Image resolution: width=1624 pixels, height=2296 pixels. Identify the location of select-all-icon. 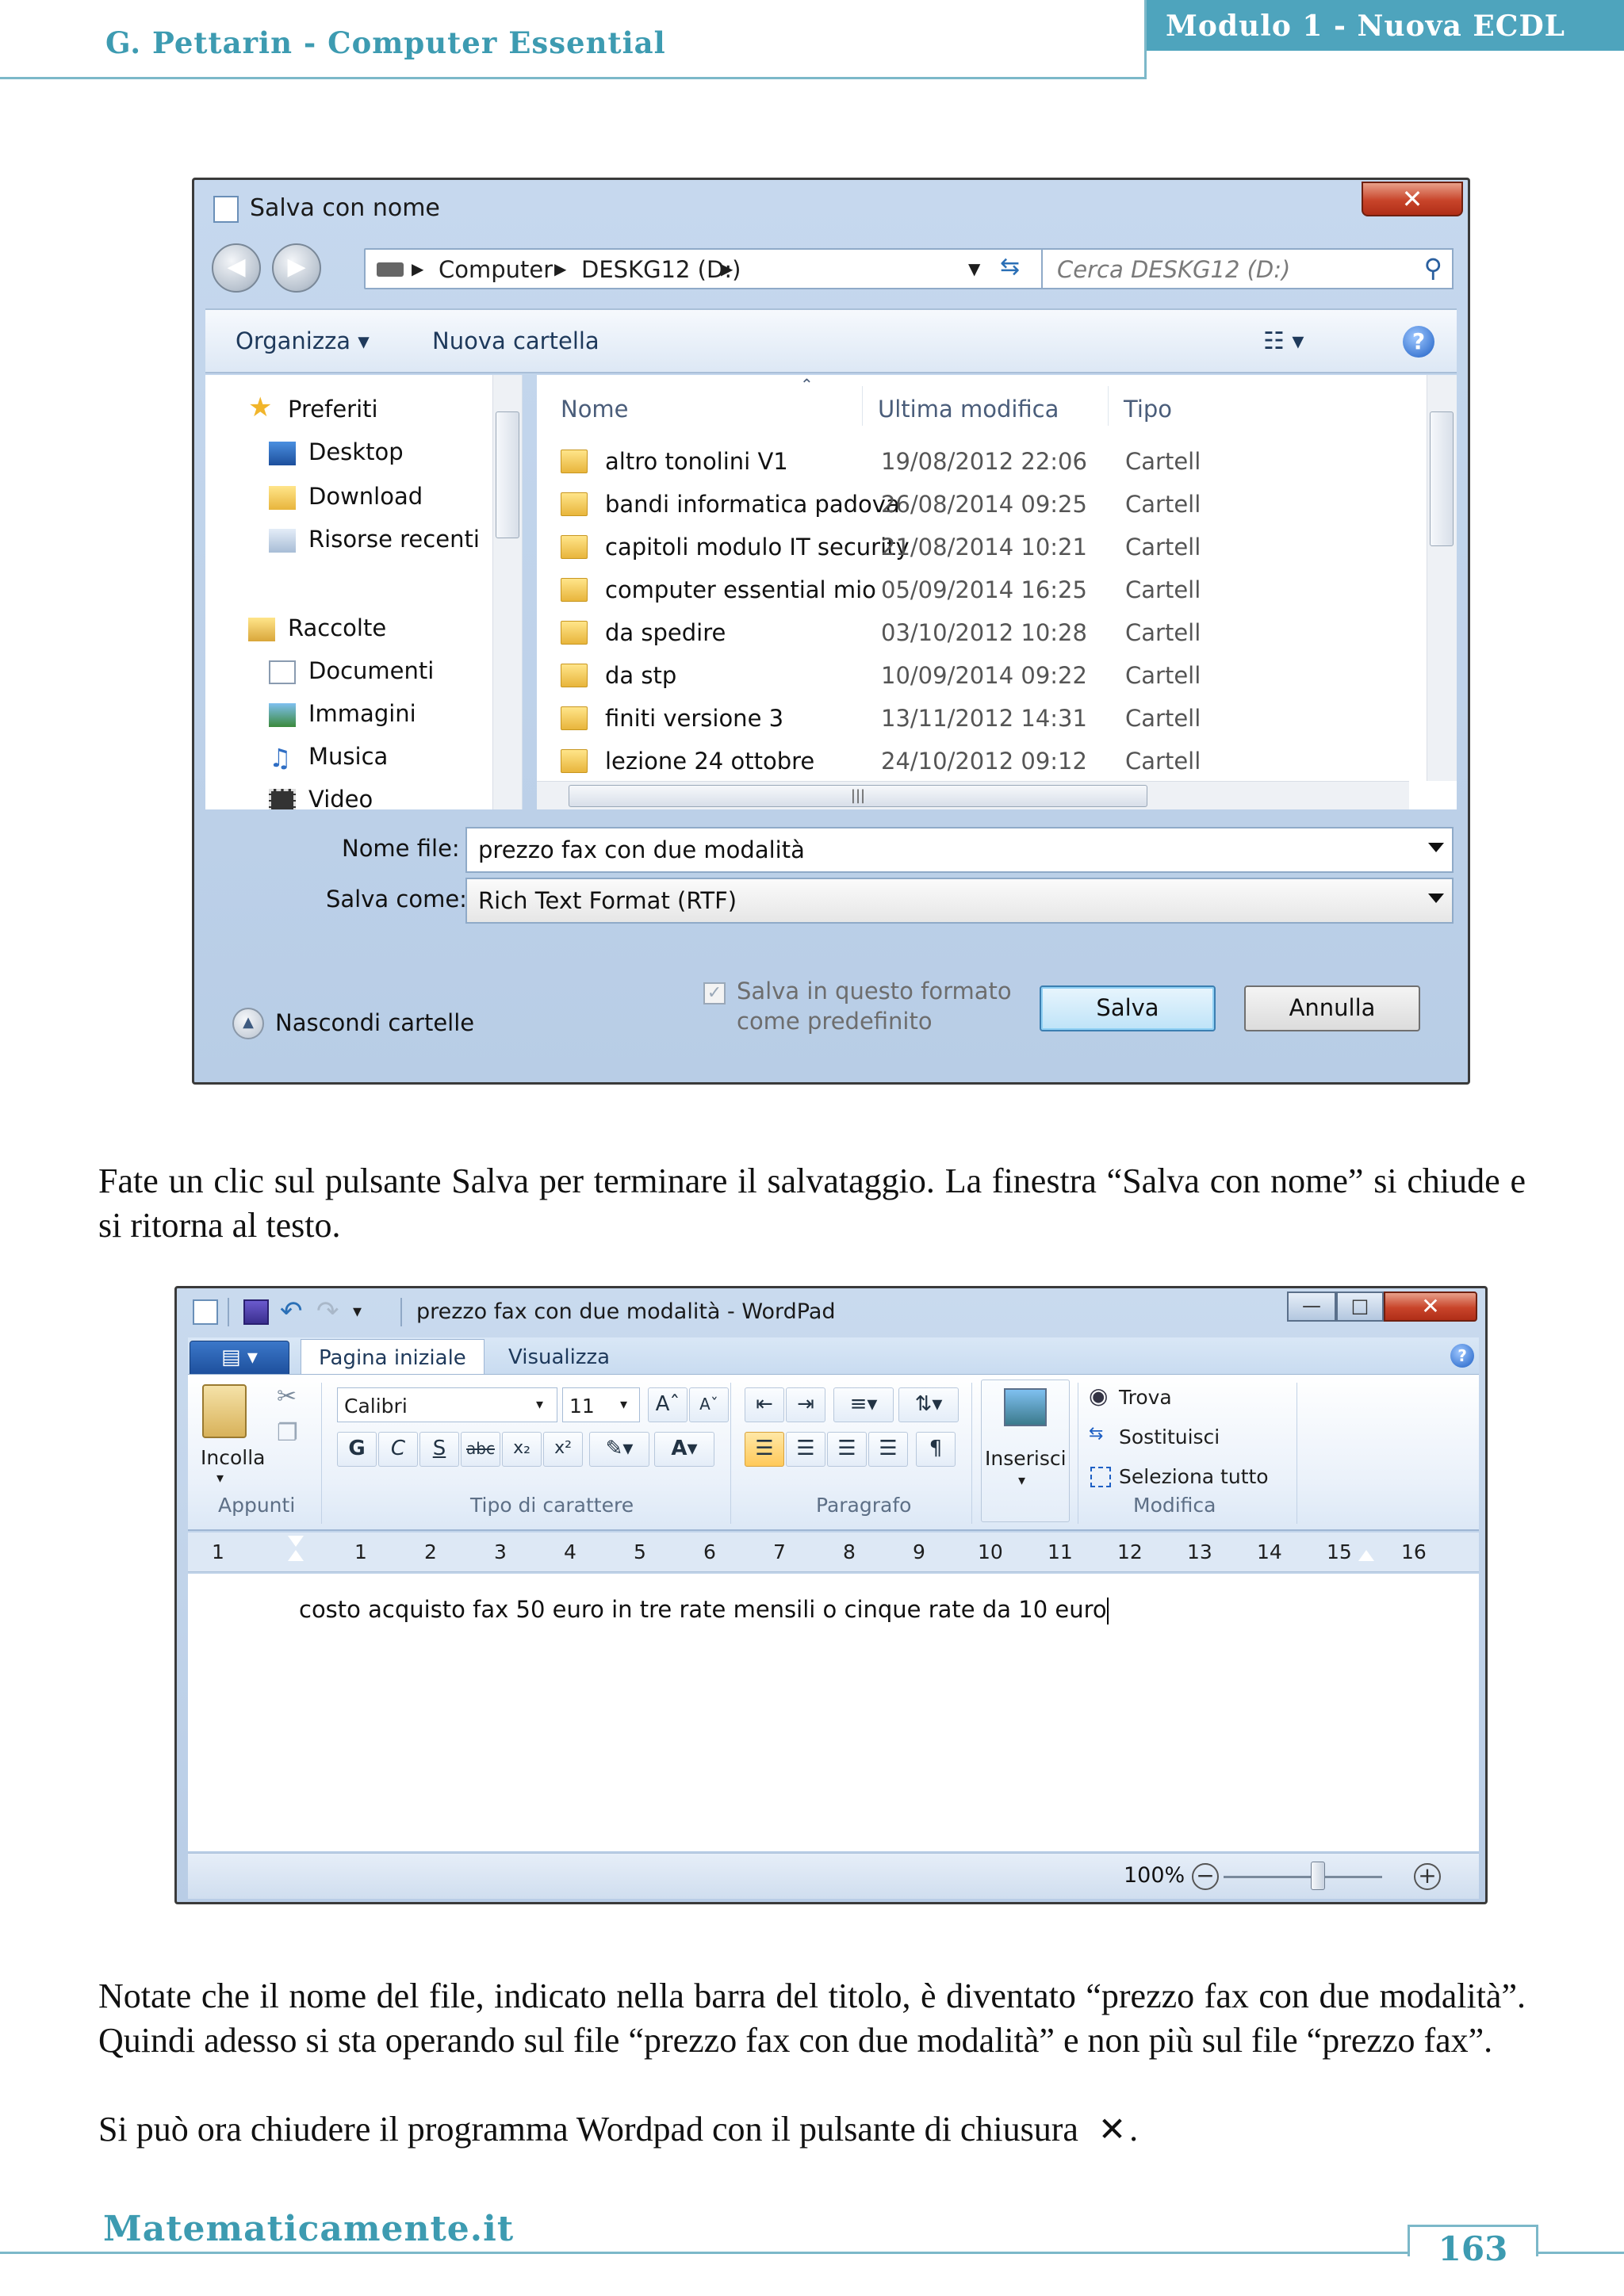
(1100, 1477).